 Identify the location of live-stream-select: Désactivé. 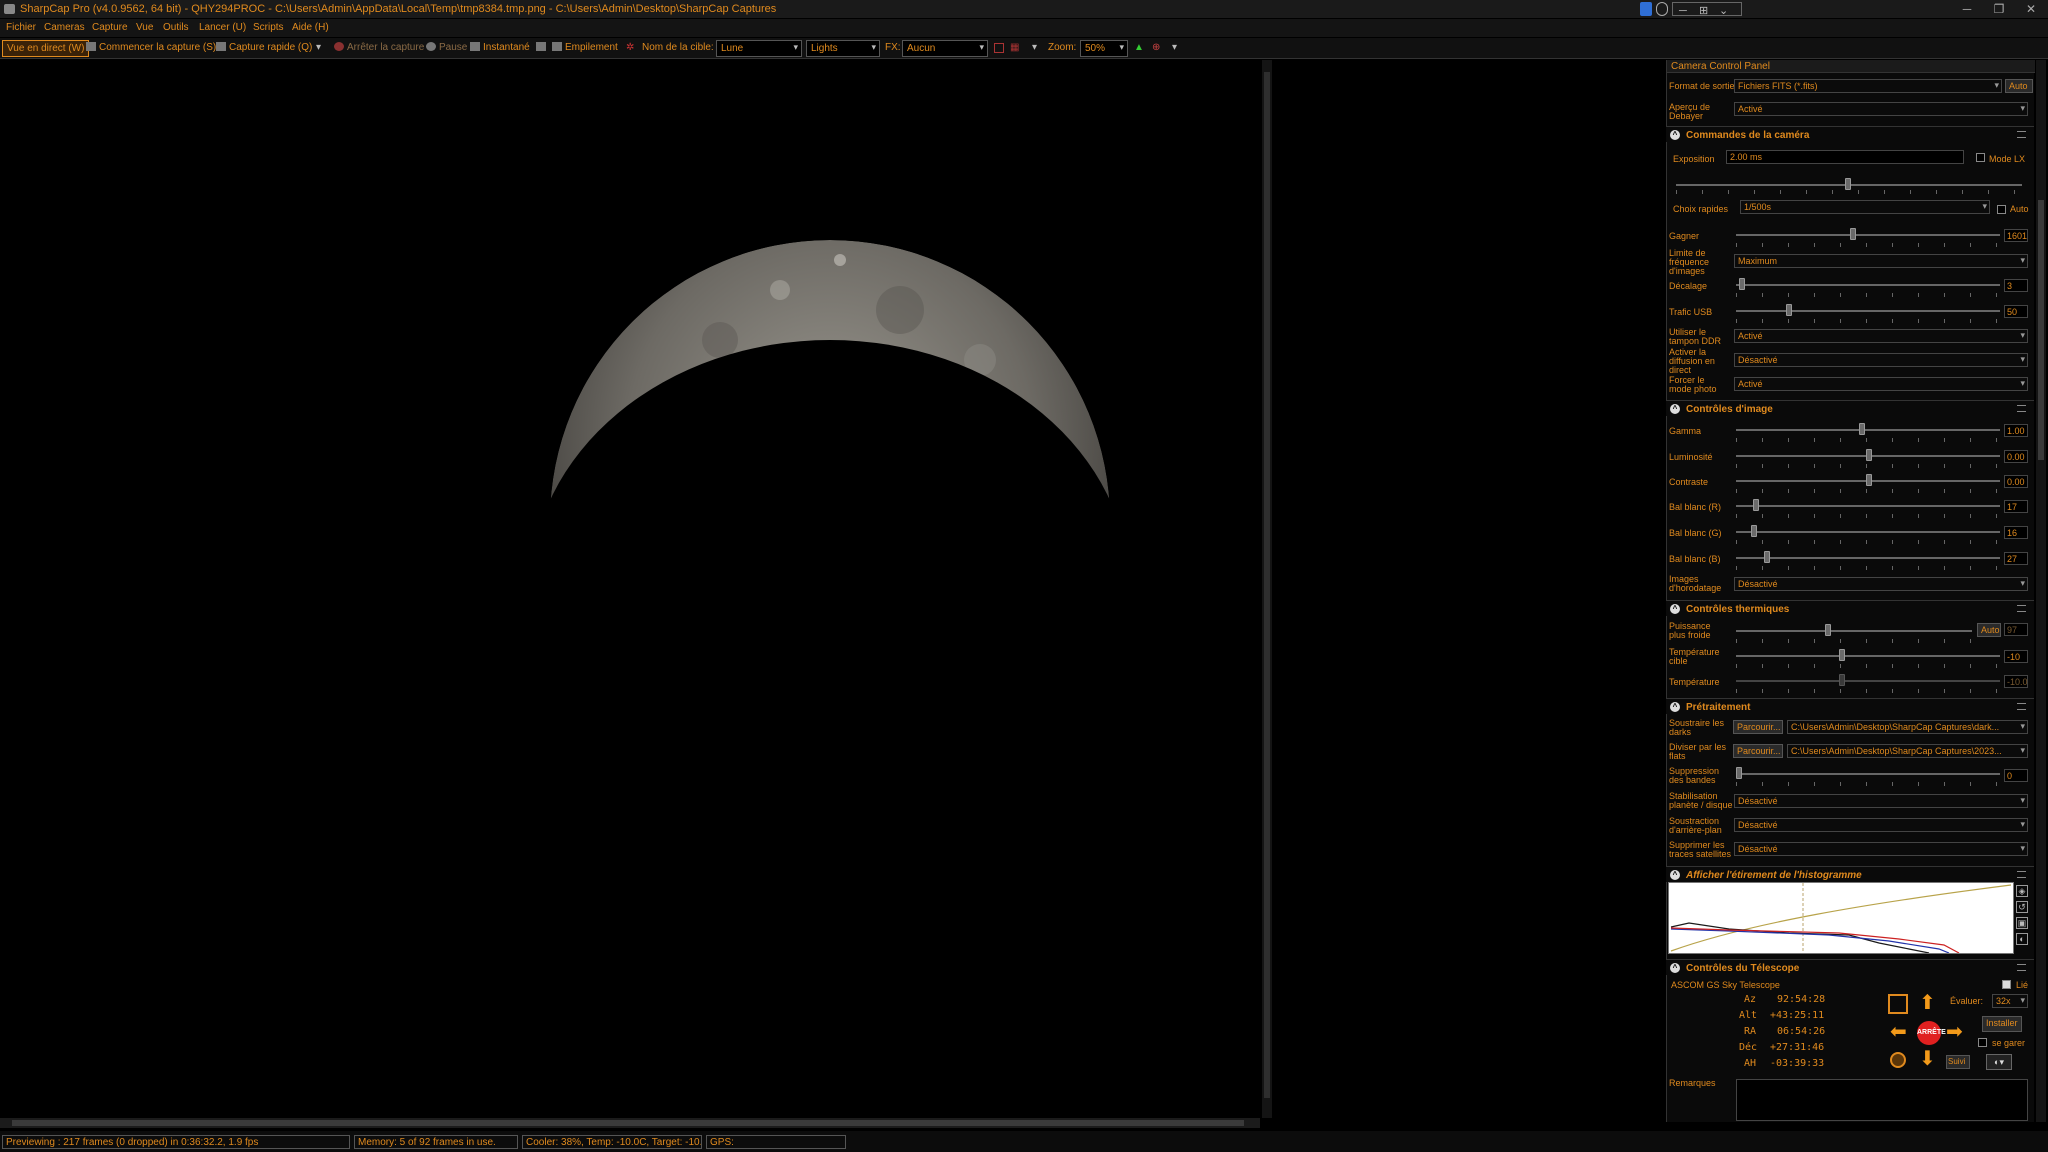
(1881, 360).